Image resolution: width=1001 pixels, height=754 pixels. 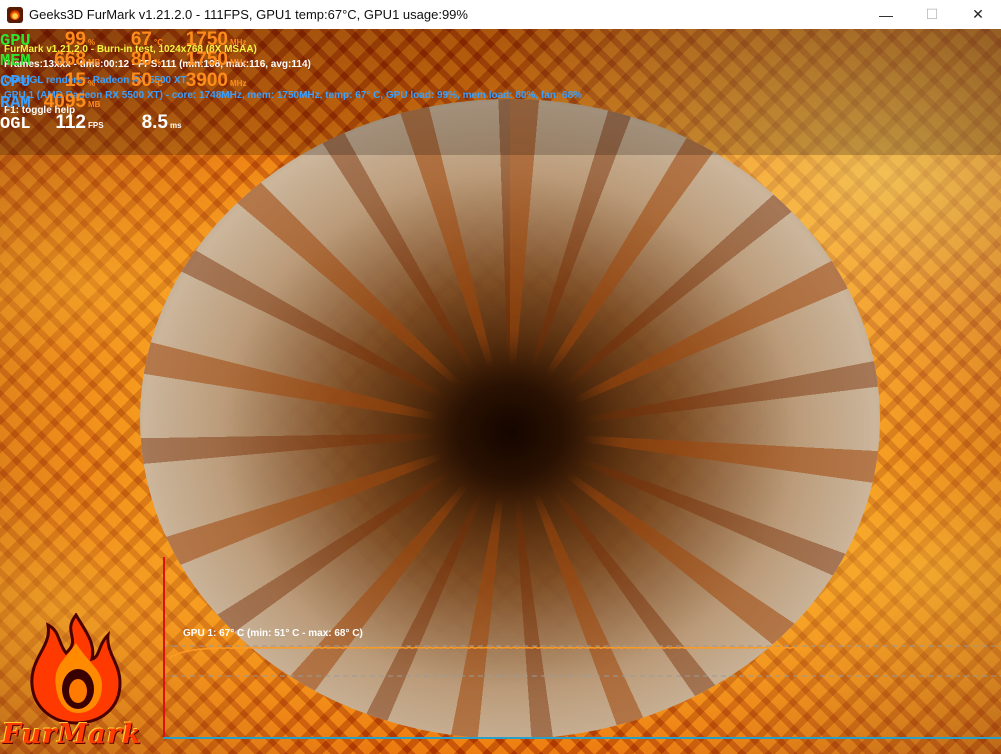 I want to click on monitor-label: CPU, so click(x=15, y=82).